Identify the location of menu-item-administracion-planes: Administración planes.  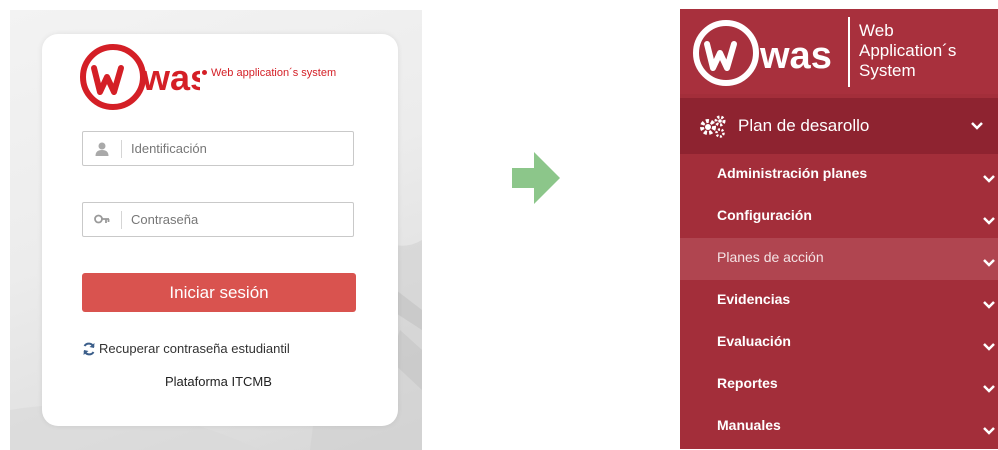
(839, 175).